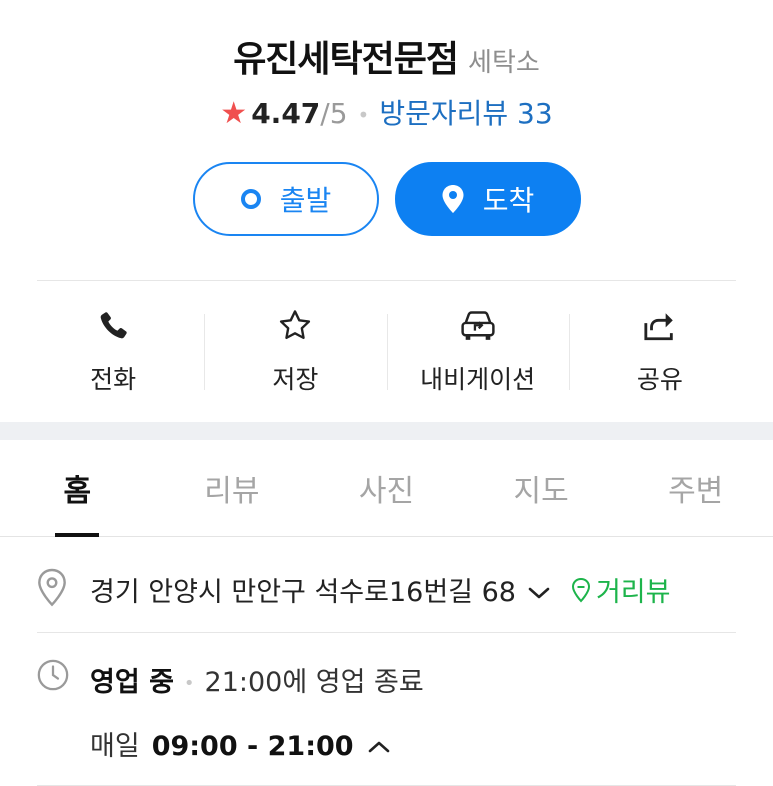 The height and width of the screenshot is (786, 773). What do you see at coordinates (295, 379) in the screenshot?
I see `save-label: 저장` at bounding box center [295, 379].